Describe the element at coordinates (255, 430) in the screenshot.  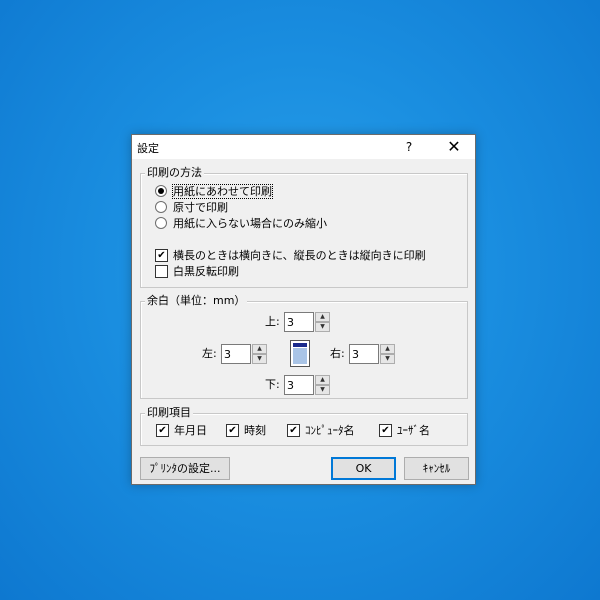
I see `checkbox-label: 時刻` at that location.